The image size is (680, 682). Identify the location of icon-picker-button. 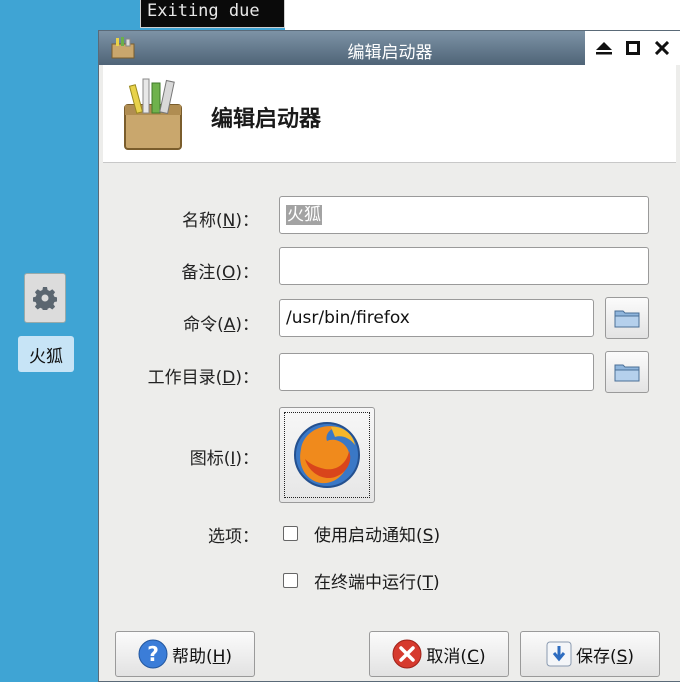
(327, 455).